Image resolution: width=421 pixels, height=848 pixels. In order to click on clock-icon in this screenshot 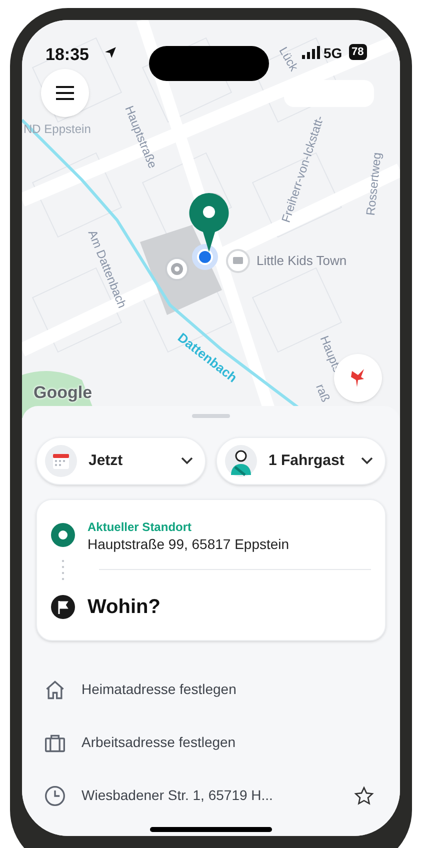, I will do `click(55, 795)`.